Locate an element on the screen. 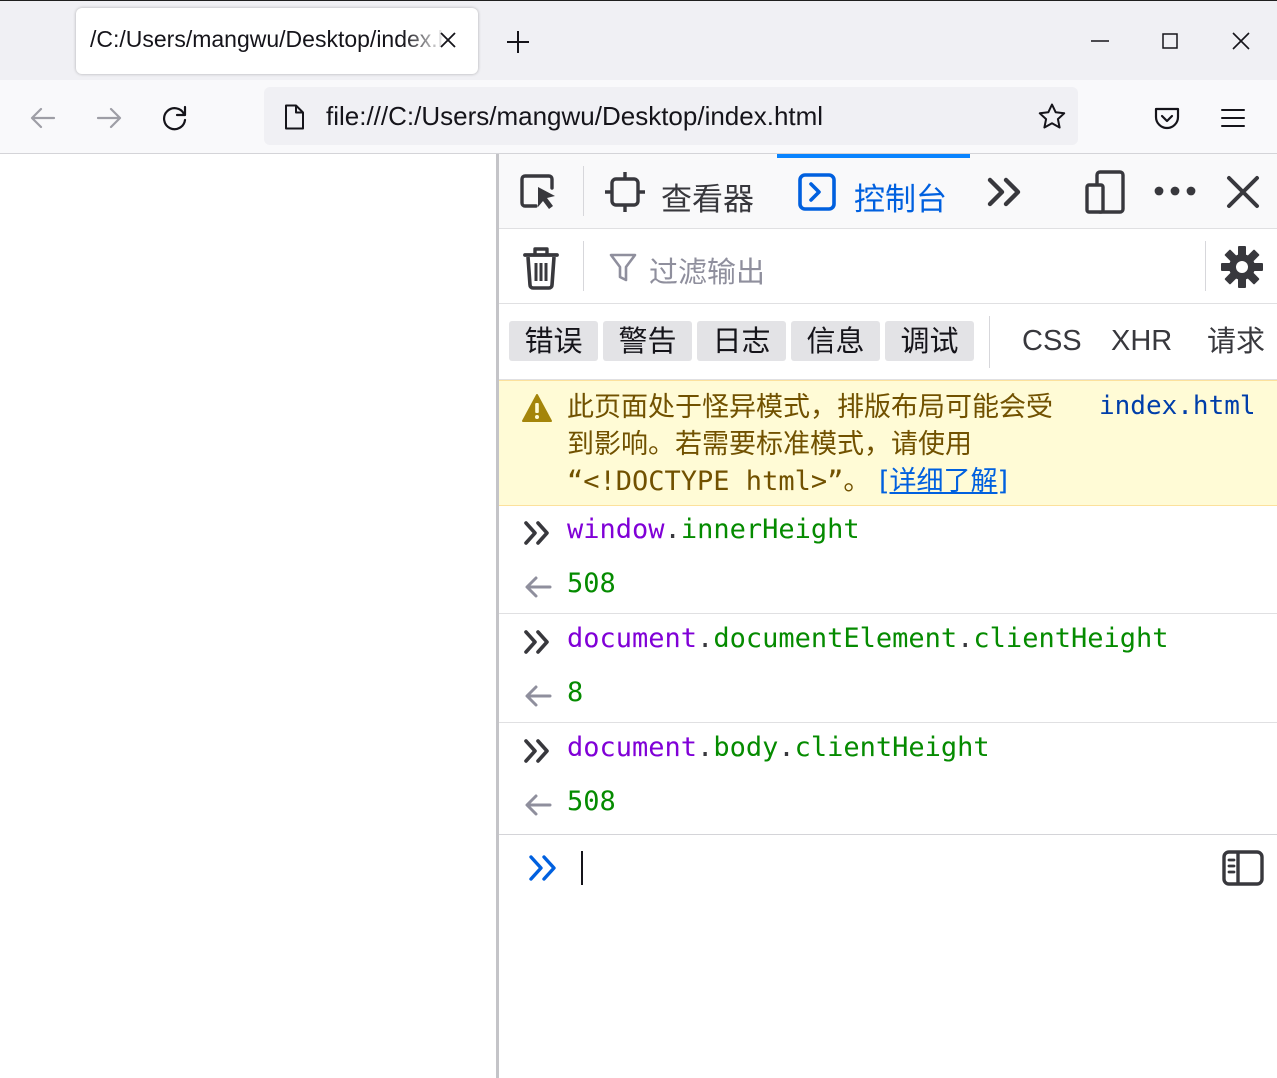  filter-logs-button: 日志 is located at coordinates (741, 341).